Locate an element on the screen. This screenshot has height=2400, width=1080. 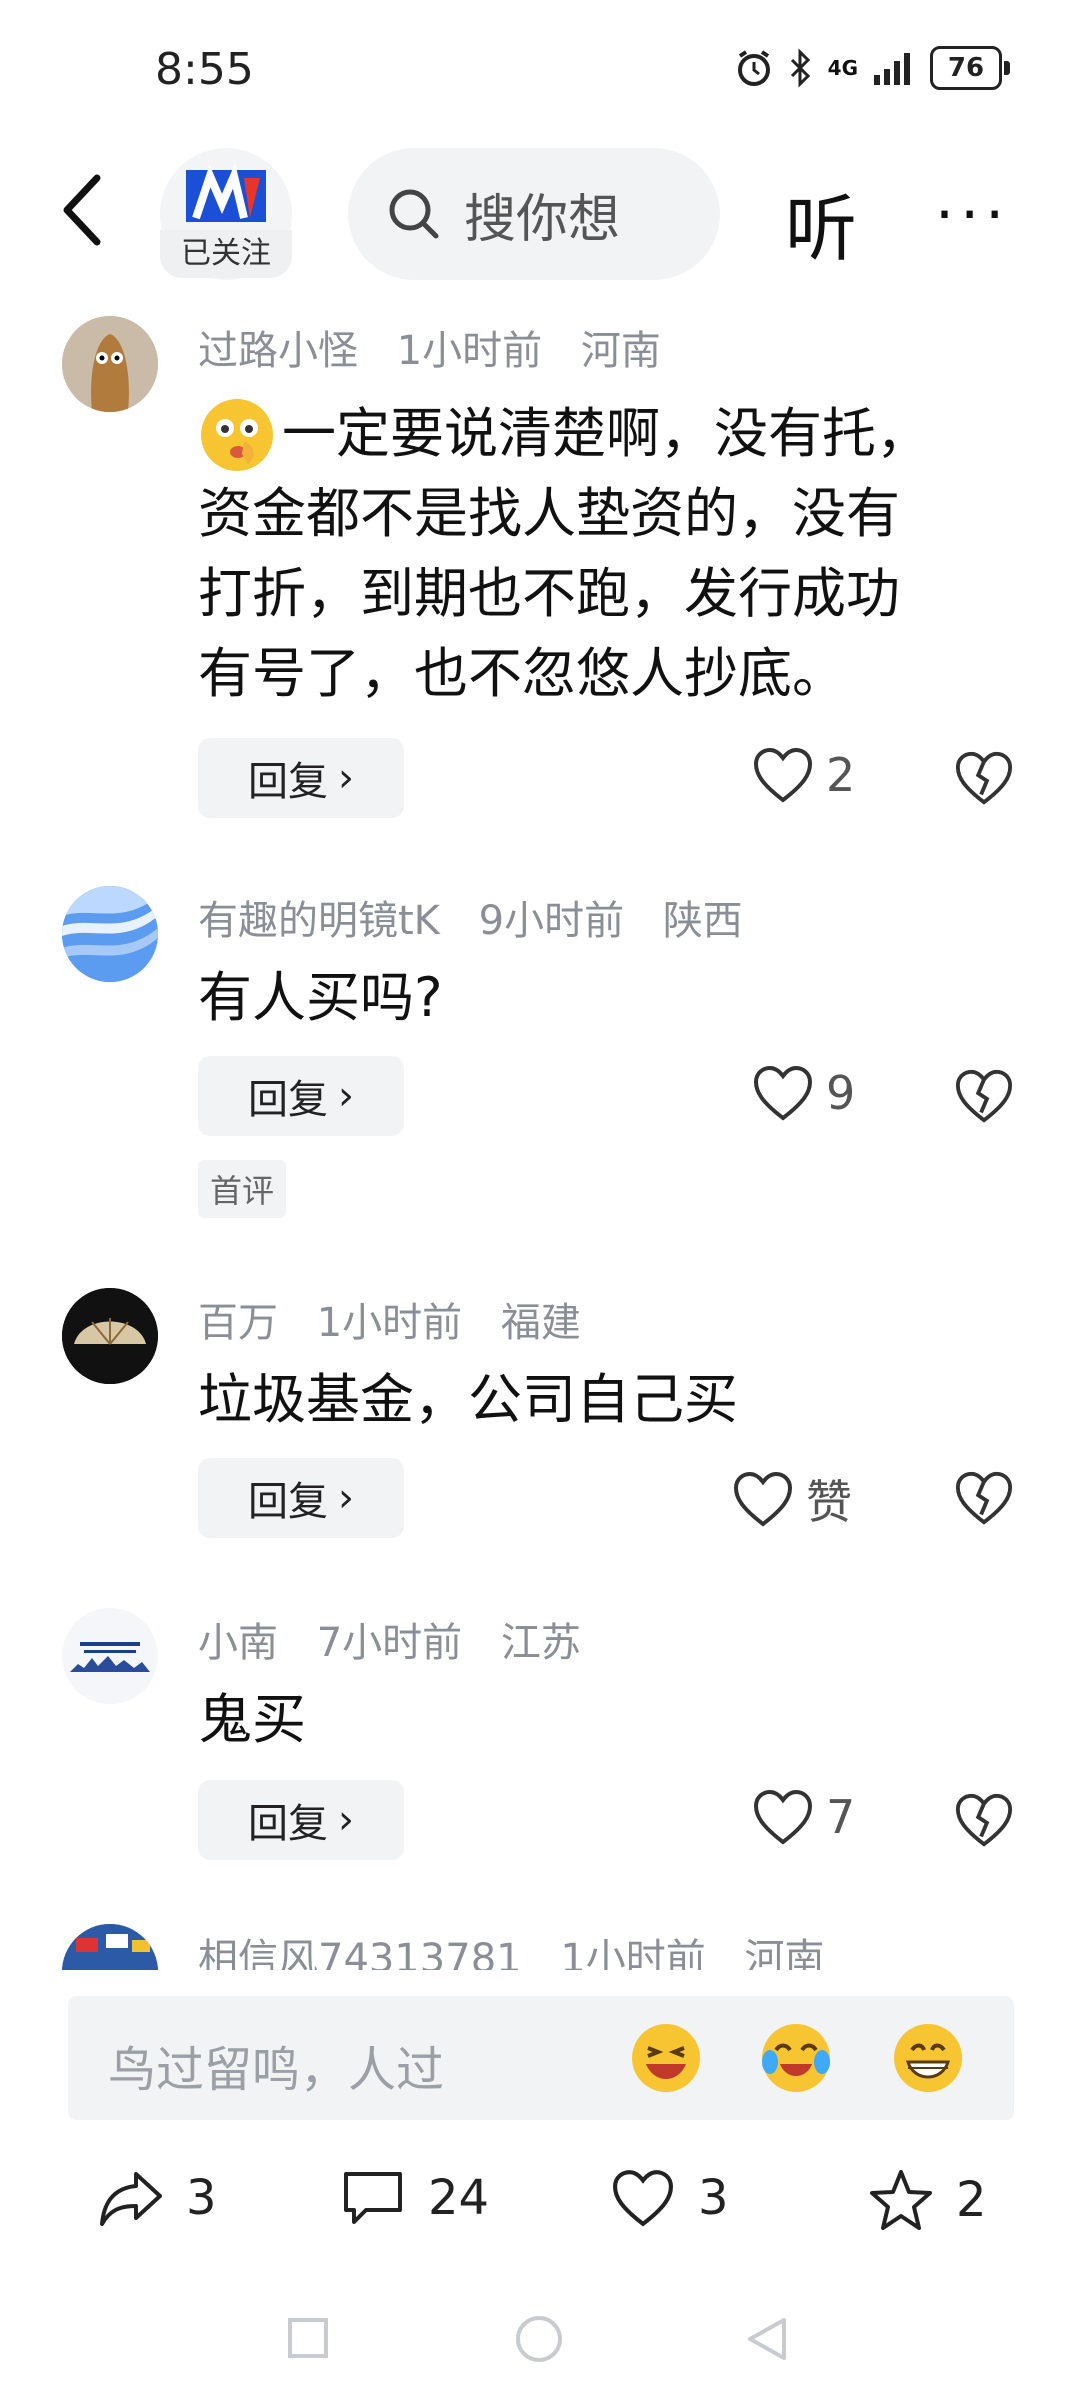
network-label: 4G is located at coordinates (842, 68).